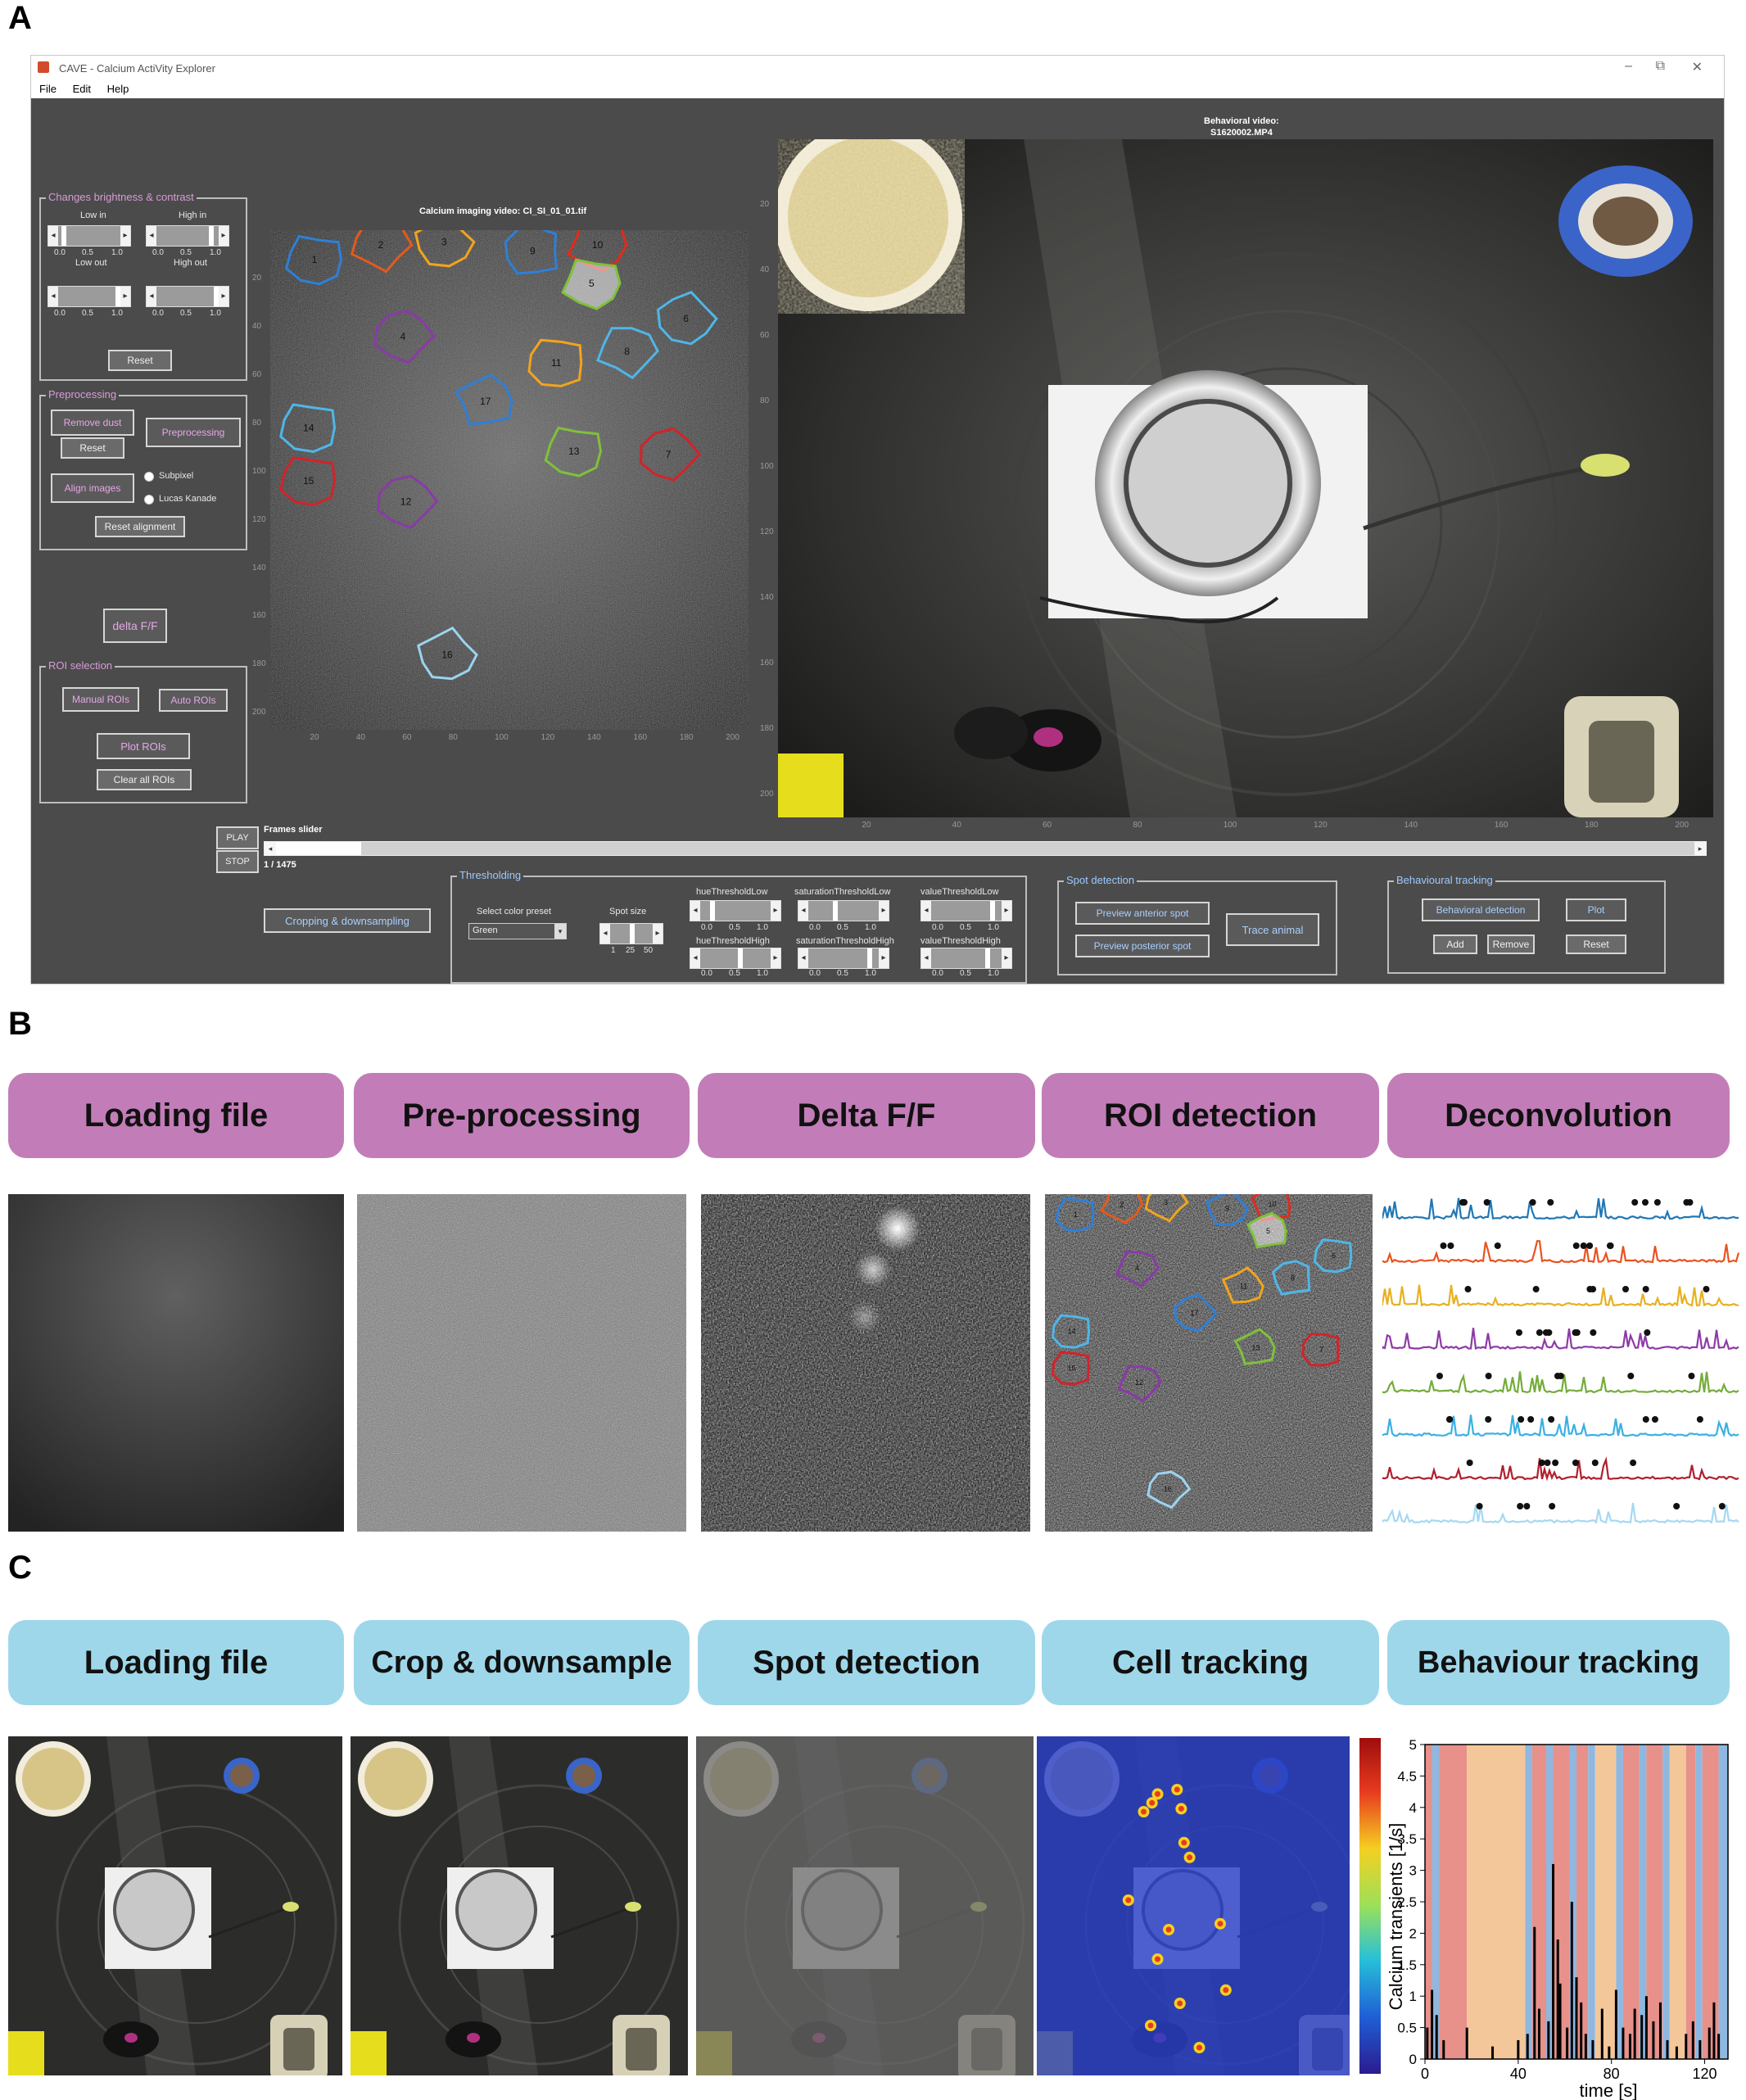 The image size is (1746, 2100). Describe the element at coordinates (82, 89) in the screenshot. I see `menu-edit: Edit` at that location.